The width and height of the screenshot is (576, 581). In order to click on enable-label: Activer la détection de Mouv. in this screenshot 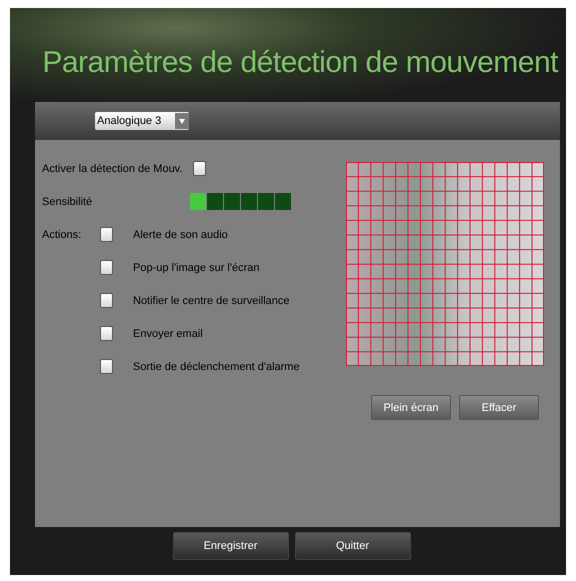, I will do `click(113, 168)`.